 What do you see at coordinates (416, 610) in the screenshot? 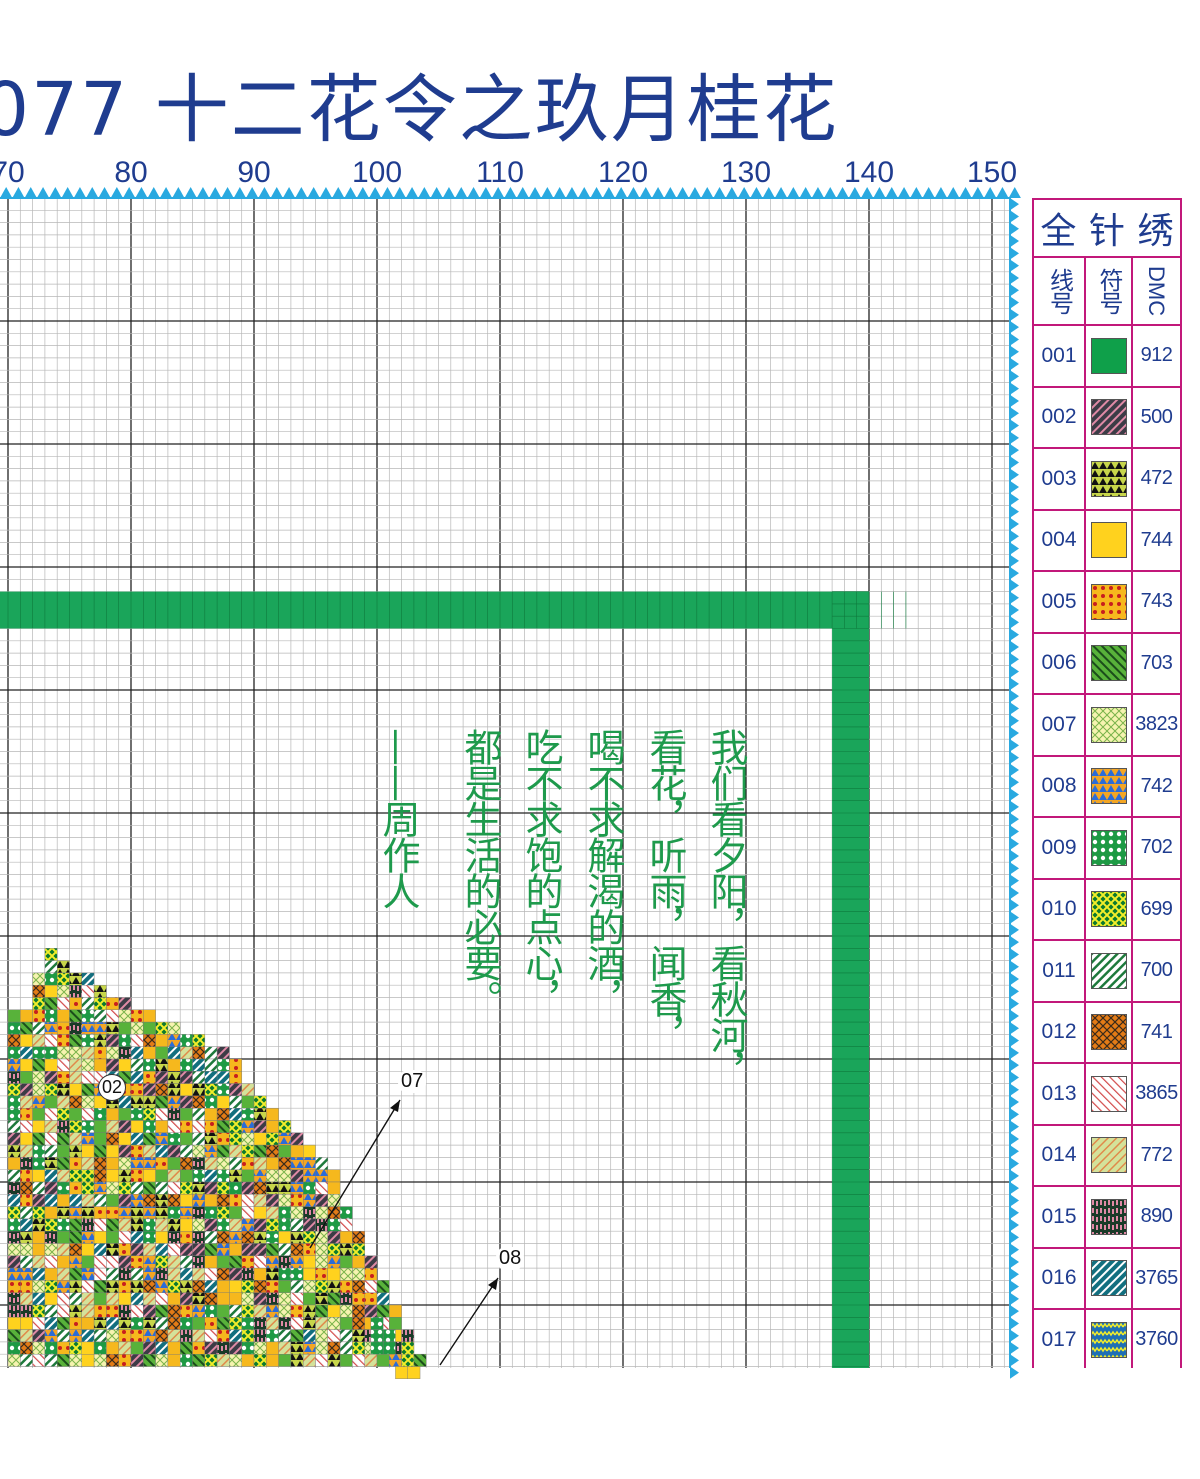
I see `border-band-top` at bounding box center [416, 610].